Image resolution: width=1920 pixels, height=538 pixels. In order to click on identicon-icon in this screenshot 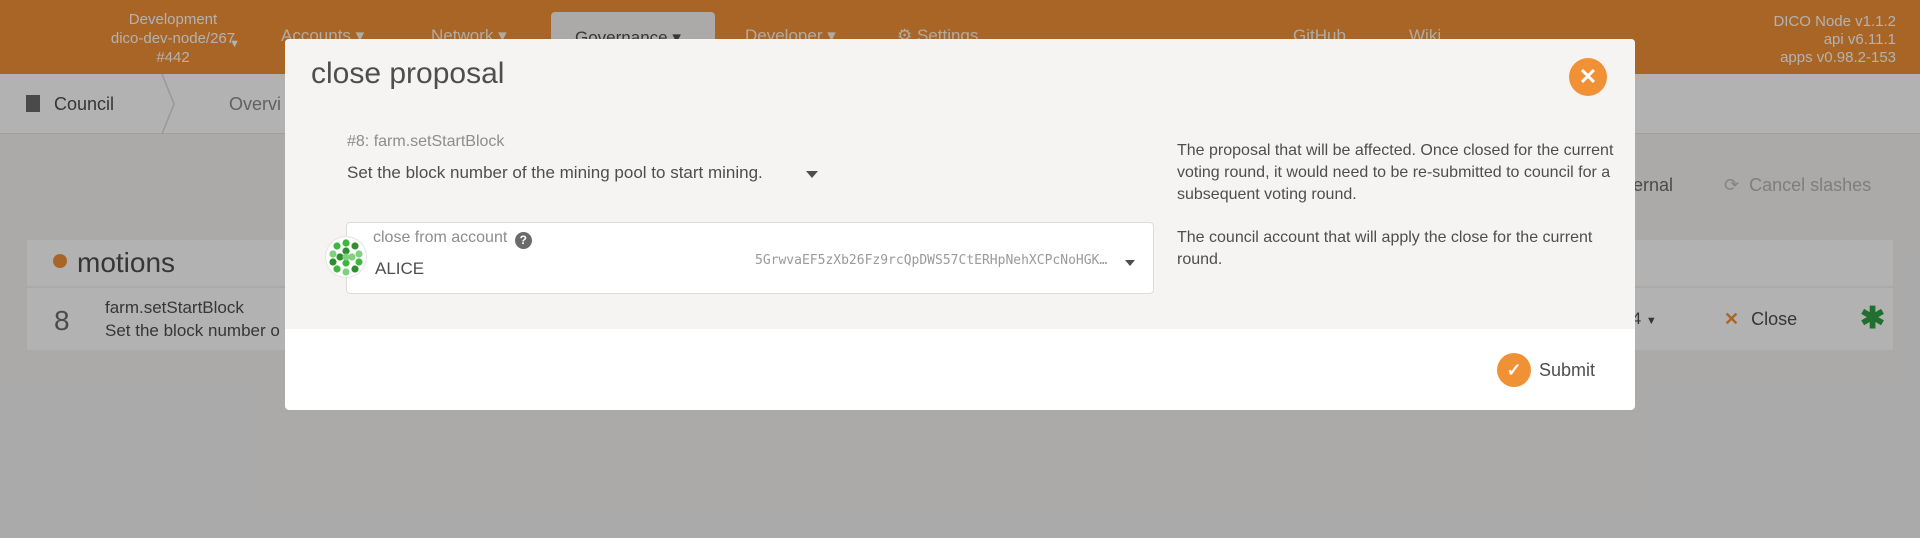, I will do `click(346, 257)`.